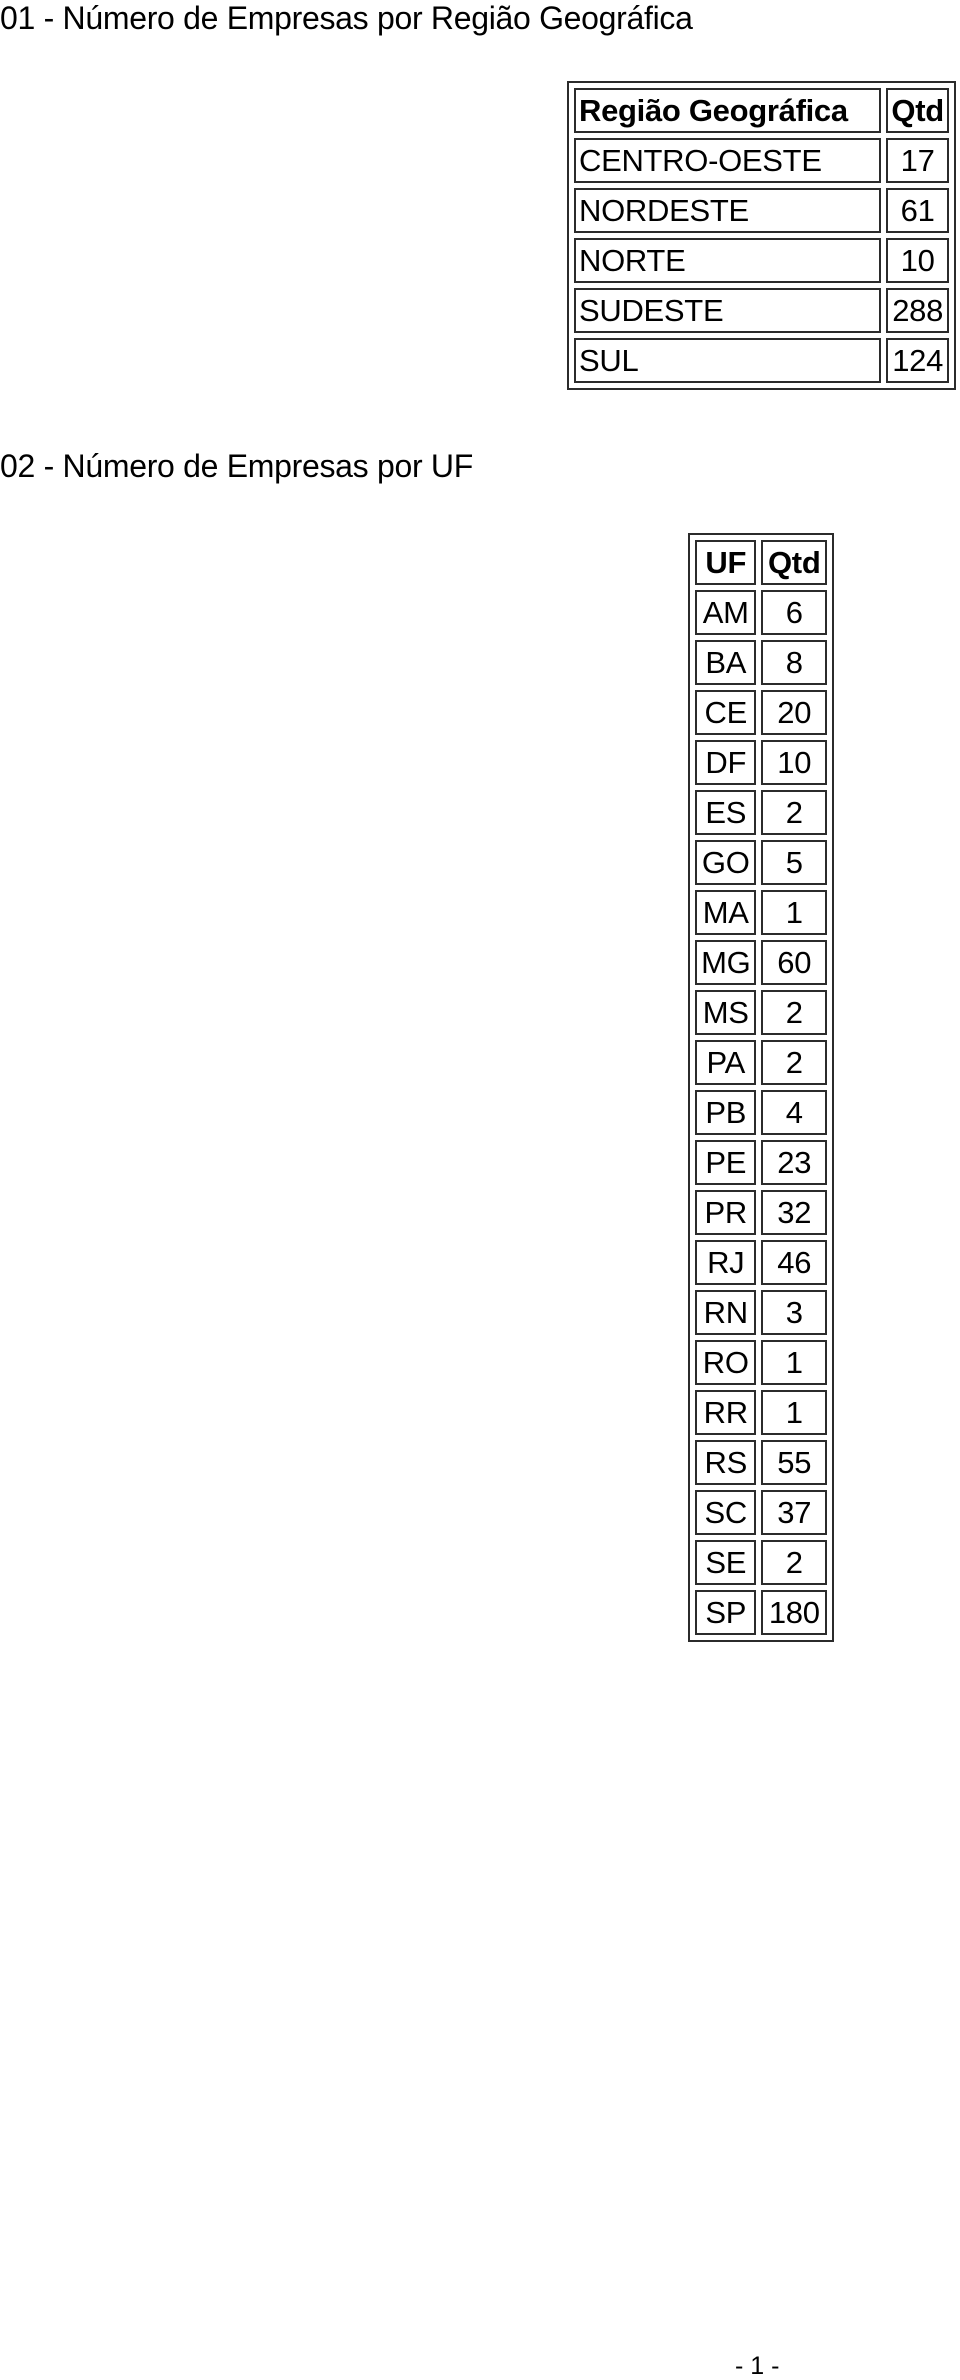 The image size is (960, 2380). I want to click on uf-code-cell: SE, so click(726, 1562).